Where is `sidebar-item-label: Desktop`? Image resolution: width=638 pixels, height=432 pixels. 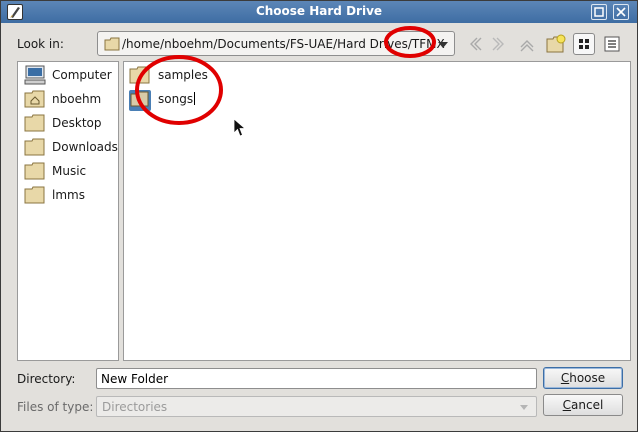 sidebar-item-label: Desktop is located at coordinates (77, 123).